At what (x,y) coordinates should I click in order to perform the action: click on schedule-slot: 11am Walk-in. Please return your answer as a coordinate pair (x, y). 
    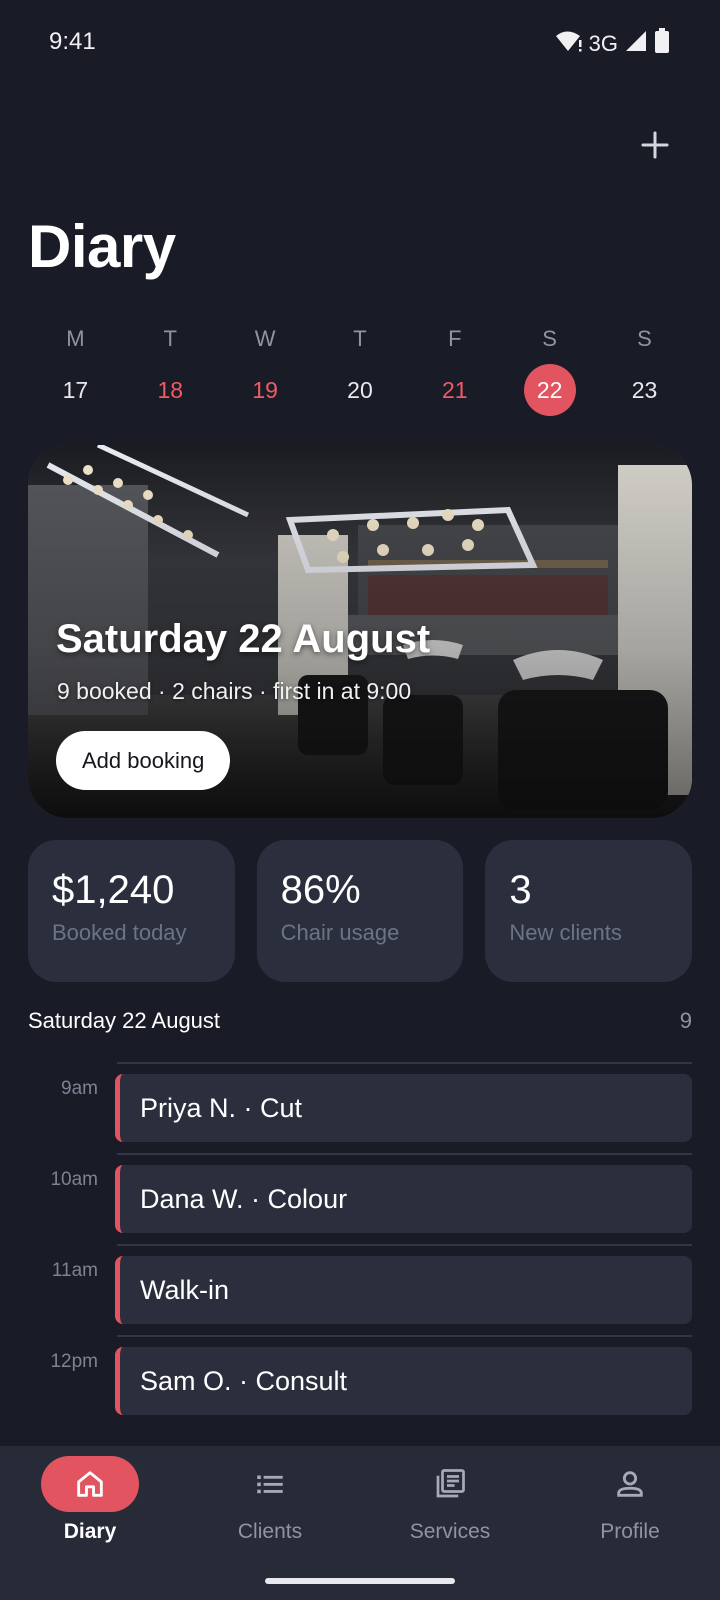
    Looking at the image, I should click on (360, 1289).